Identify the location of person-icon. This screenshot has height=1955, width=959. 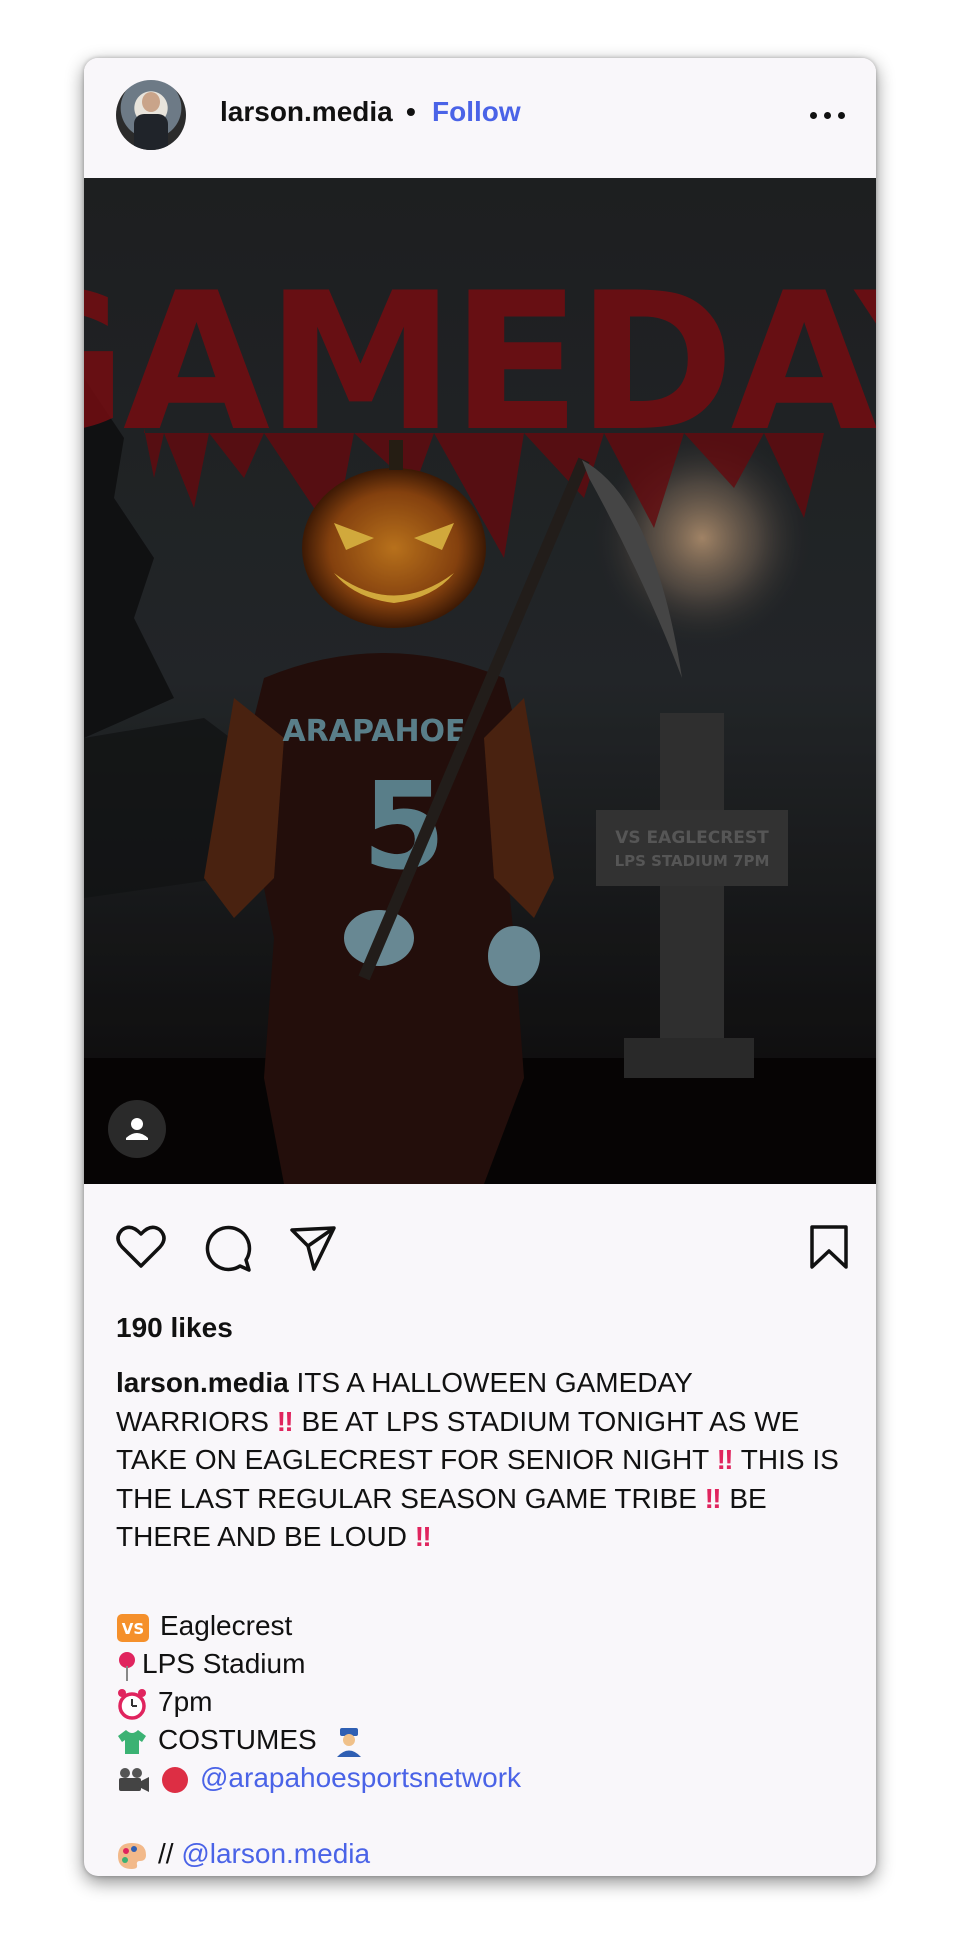
(137, 1129).